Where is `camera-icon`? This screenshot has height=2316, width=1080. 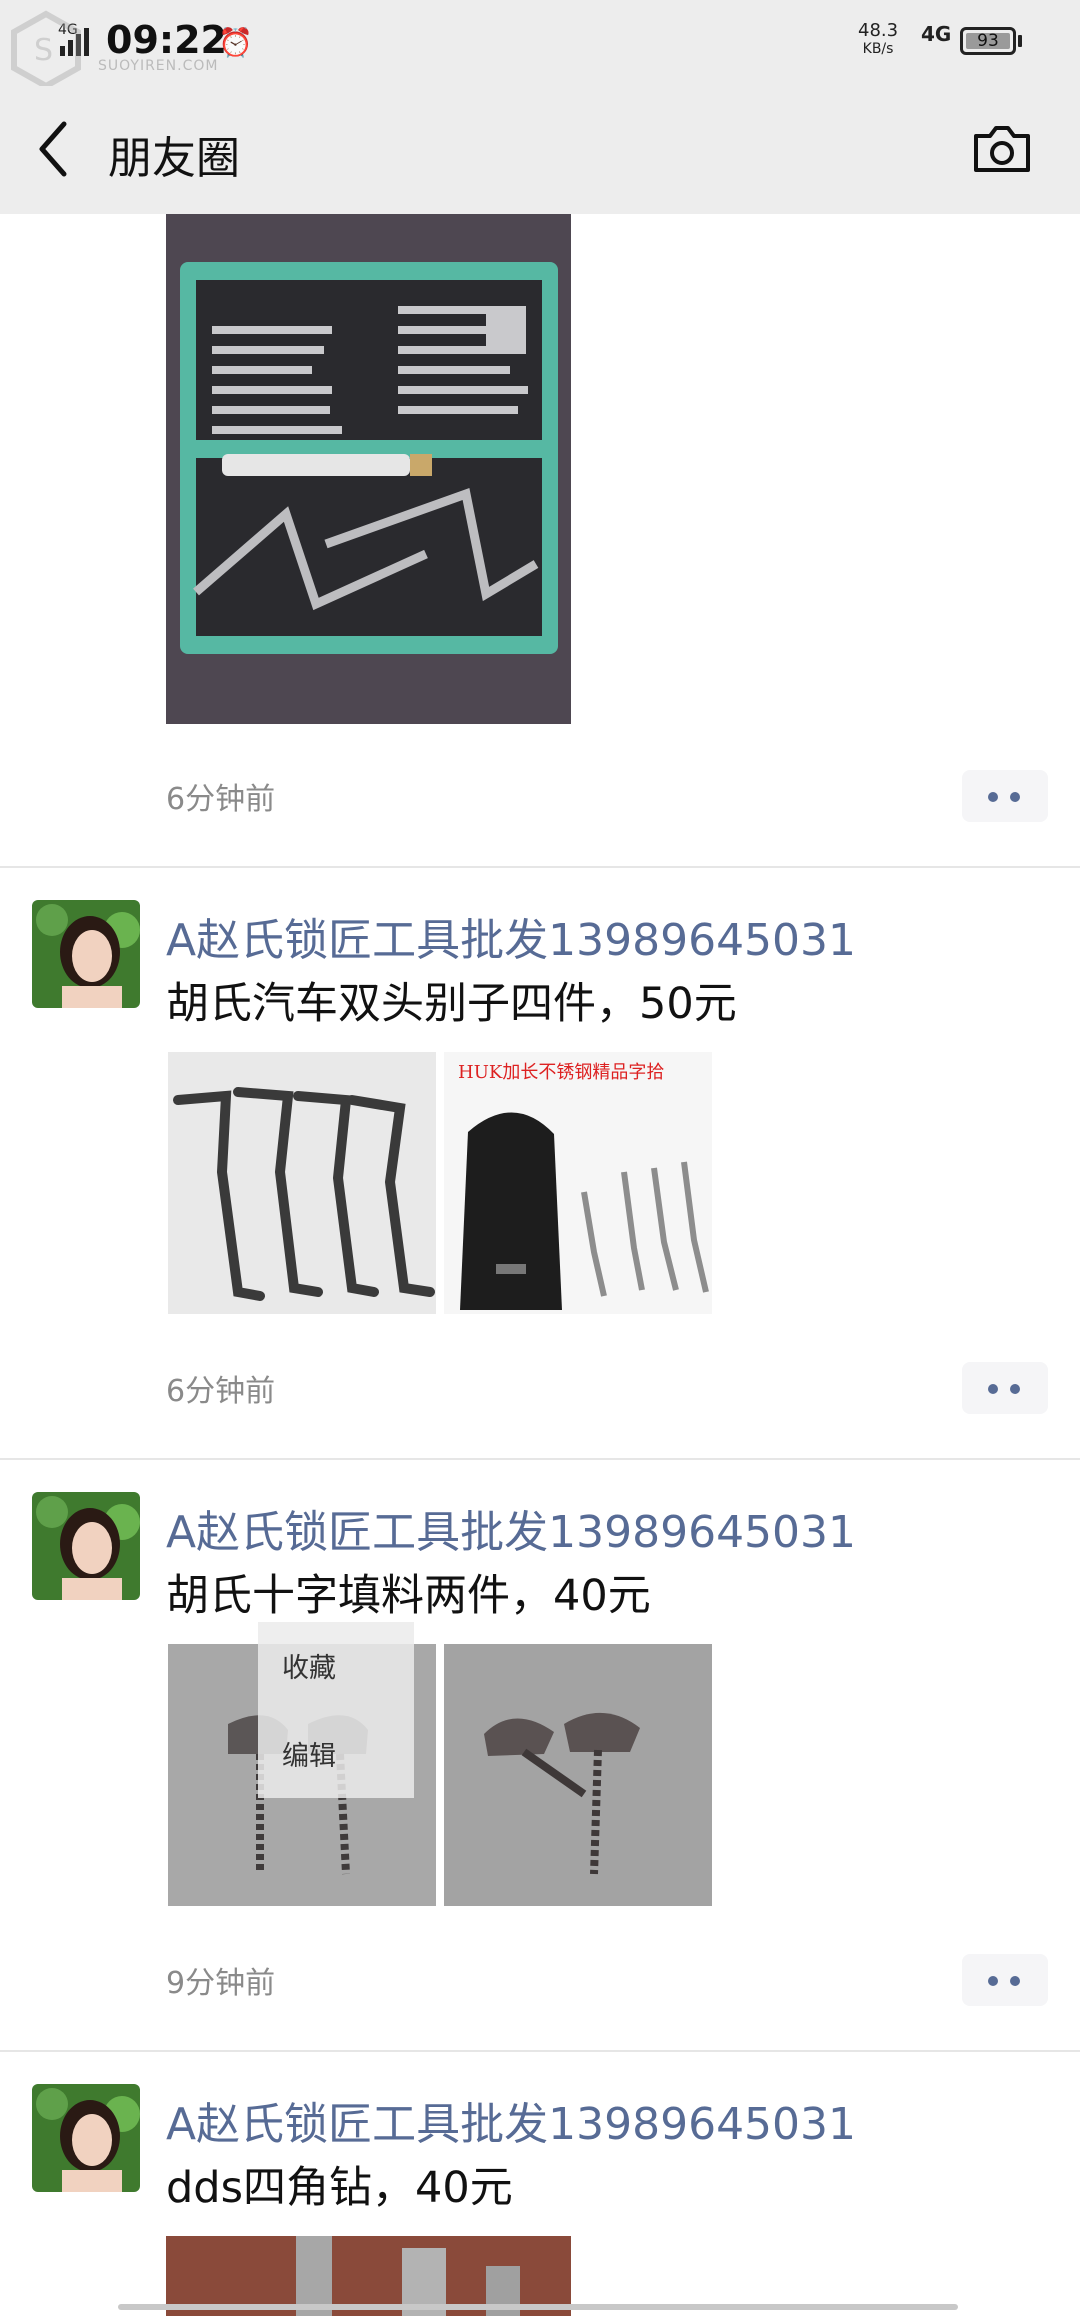 camera-icon is located at coordinates (1002, 150).